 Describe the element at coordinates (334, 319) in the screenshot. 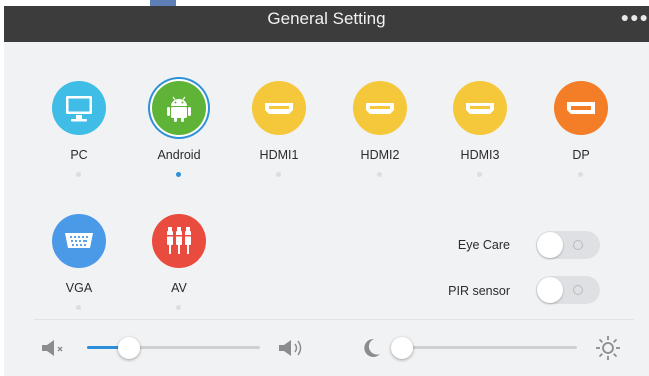

I see `divider` at that location.